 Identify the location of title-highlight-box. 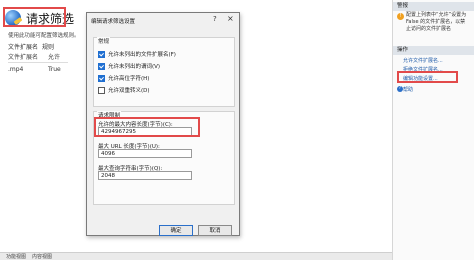
(34, 17).